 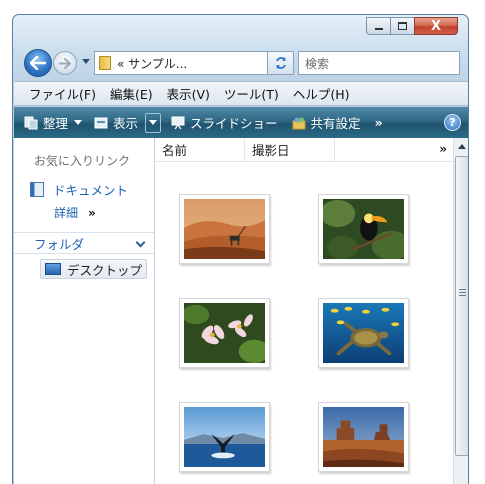 I want to click on slideshow-icon, so click(x=178, y=122).